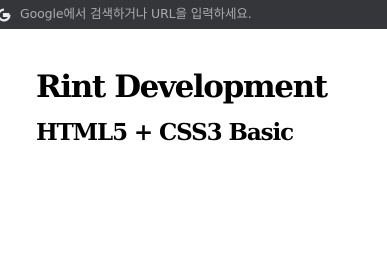  What do you see at coordinates (165, 132) in the screenshot?
I see `page-subtitle: HTML5 + CSS3 Basic` at bounding box center [165, 132].